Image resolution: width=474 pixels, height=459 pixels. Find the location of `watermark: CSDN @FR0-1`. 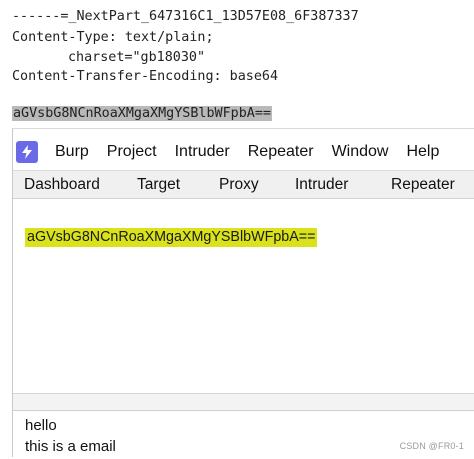

watermark: CSDN @FR0-1 is located at coordinates (431, 446).